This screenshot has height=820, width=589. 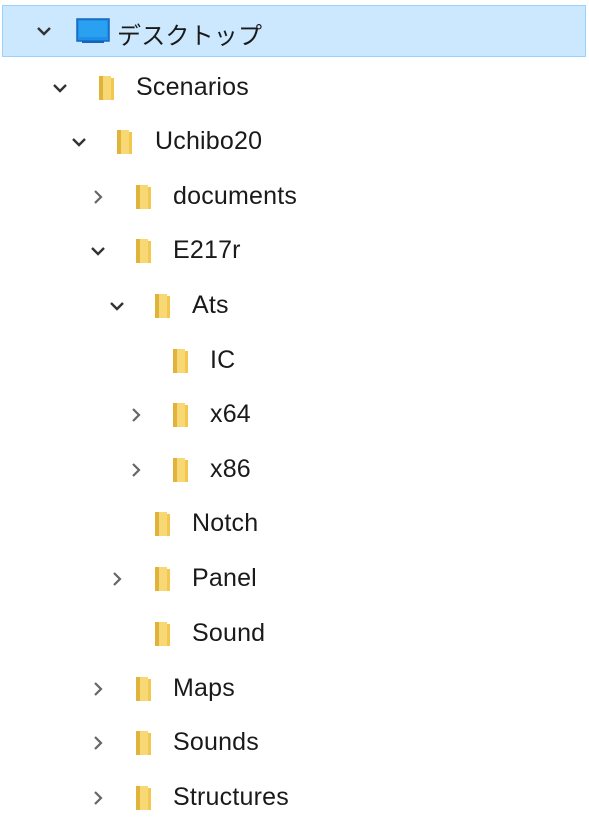 I want to click on tree-item-sounds: Sounds, so click(x=294, y=743).